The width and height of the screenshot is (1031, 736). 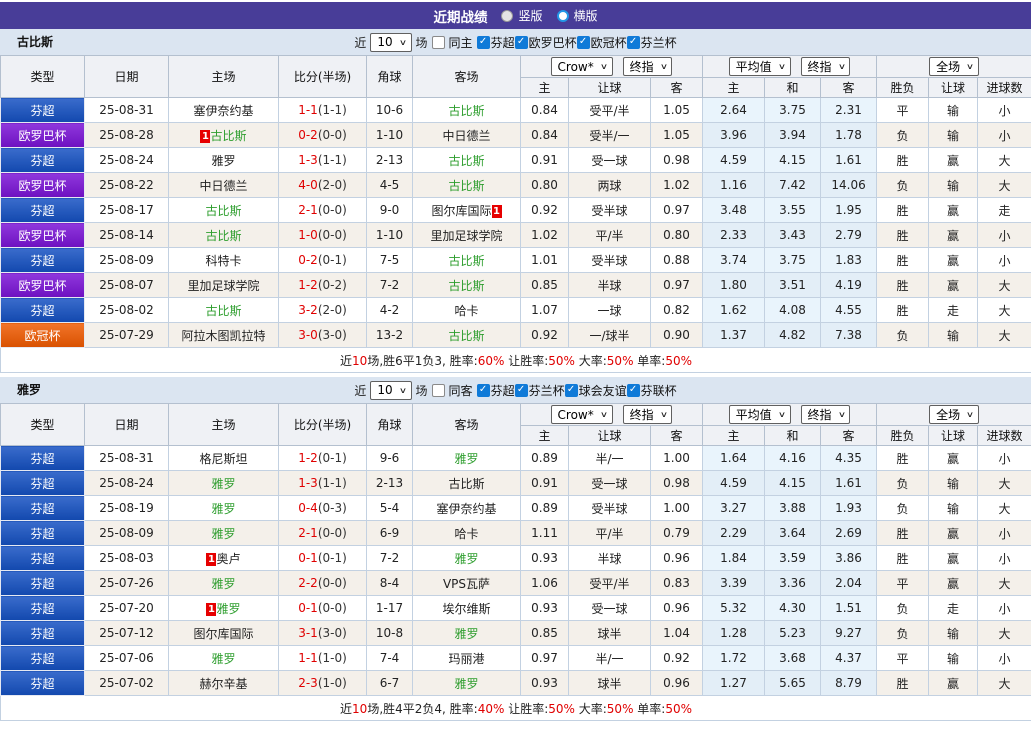 What do you see at coordinates (1004, 483) in the screenshot?
I see `result-goals-value: 大` at bounding box center [1004, 483].